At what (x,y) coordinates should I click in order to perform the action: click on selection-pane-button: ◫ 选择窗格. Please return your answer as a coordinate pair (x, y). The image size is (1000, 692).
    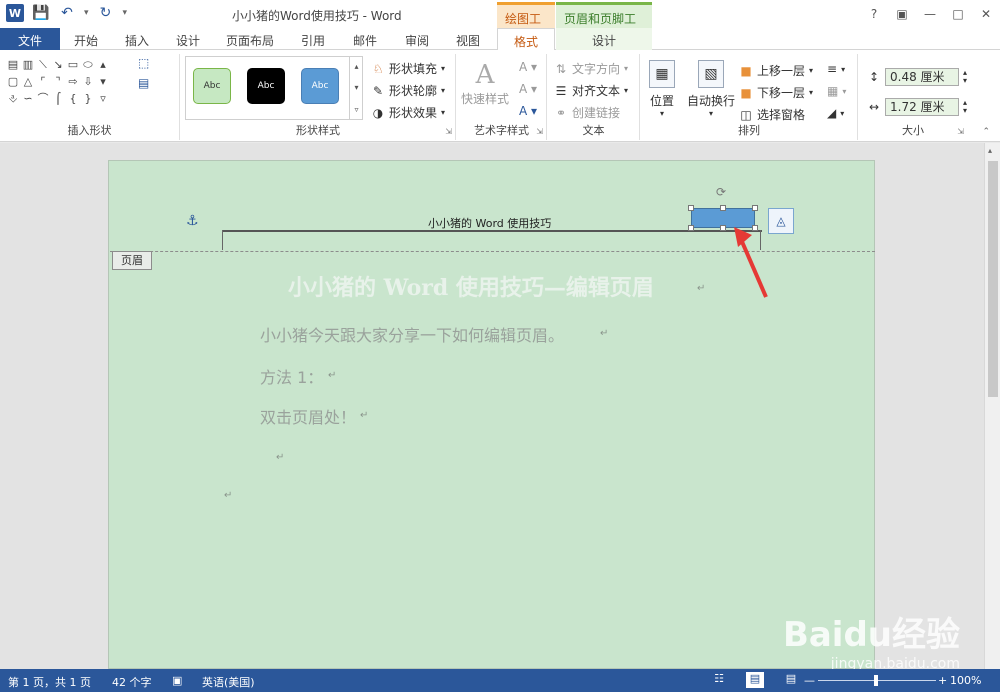
    Looking at the image, I should click on (772, 114).